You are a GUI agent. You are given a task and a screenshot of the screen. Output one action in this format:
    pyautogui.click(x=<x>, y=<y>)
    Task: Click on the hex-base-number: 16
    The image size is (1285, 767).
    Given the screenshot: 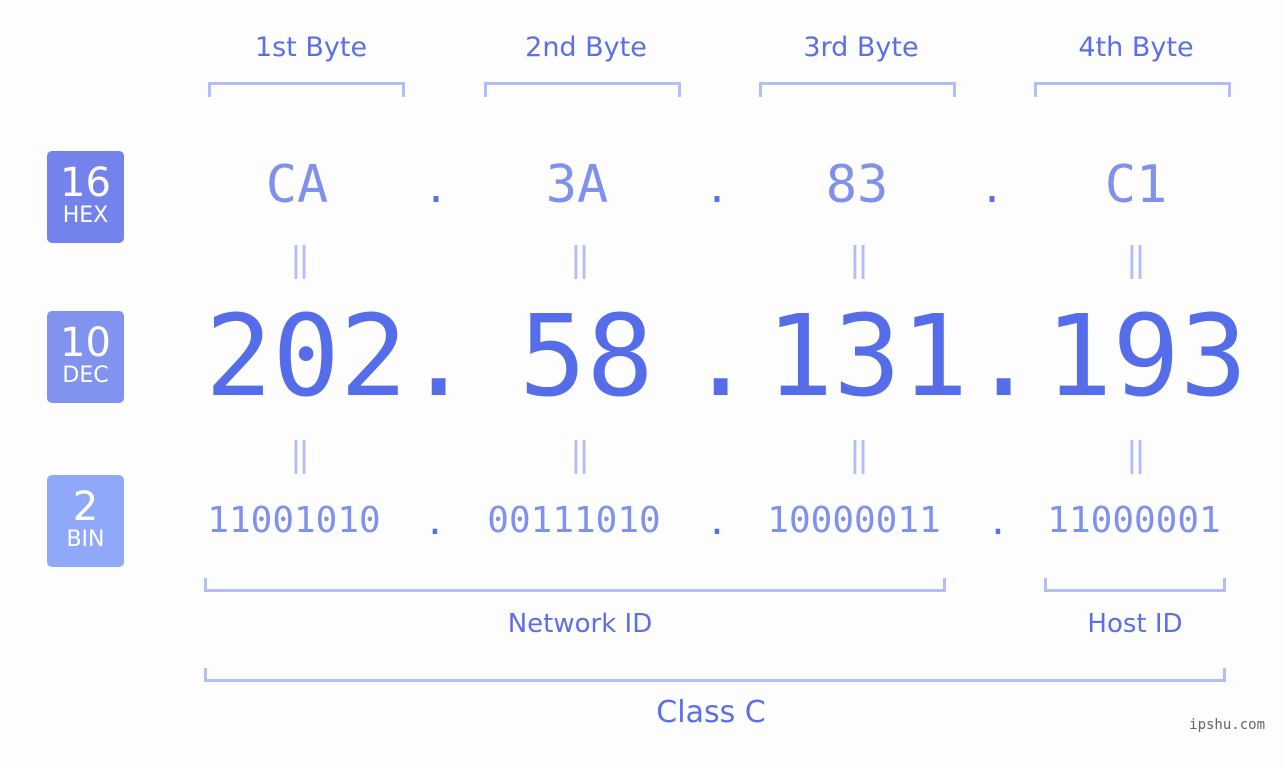 What is the action you would take?
    pyautogui.click(x=85, y=183)
    